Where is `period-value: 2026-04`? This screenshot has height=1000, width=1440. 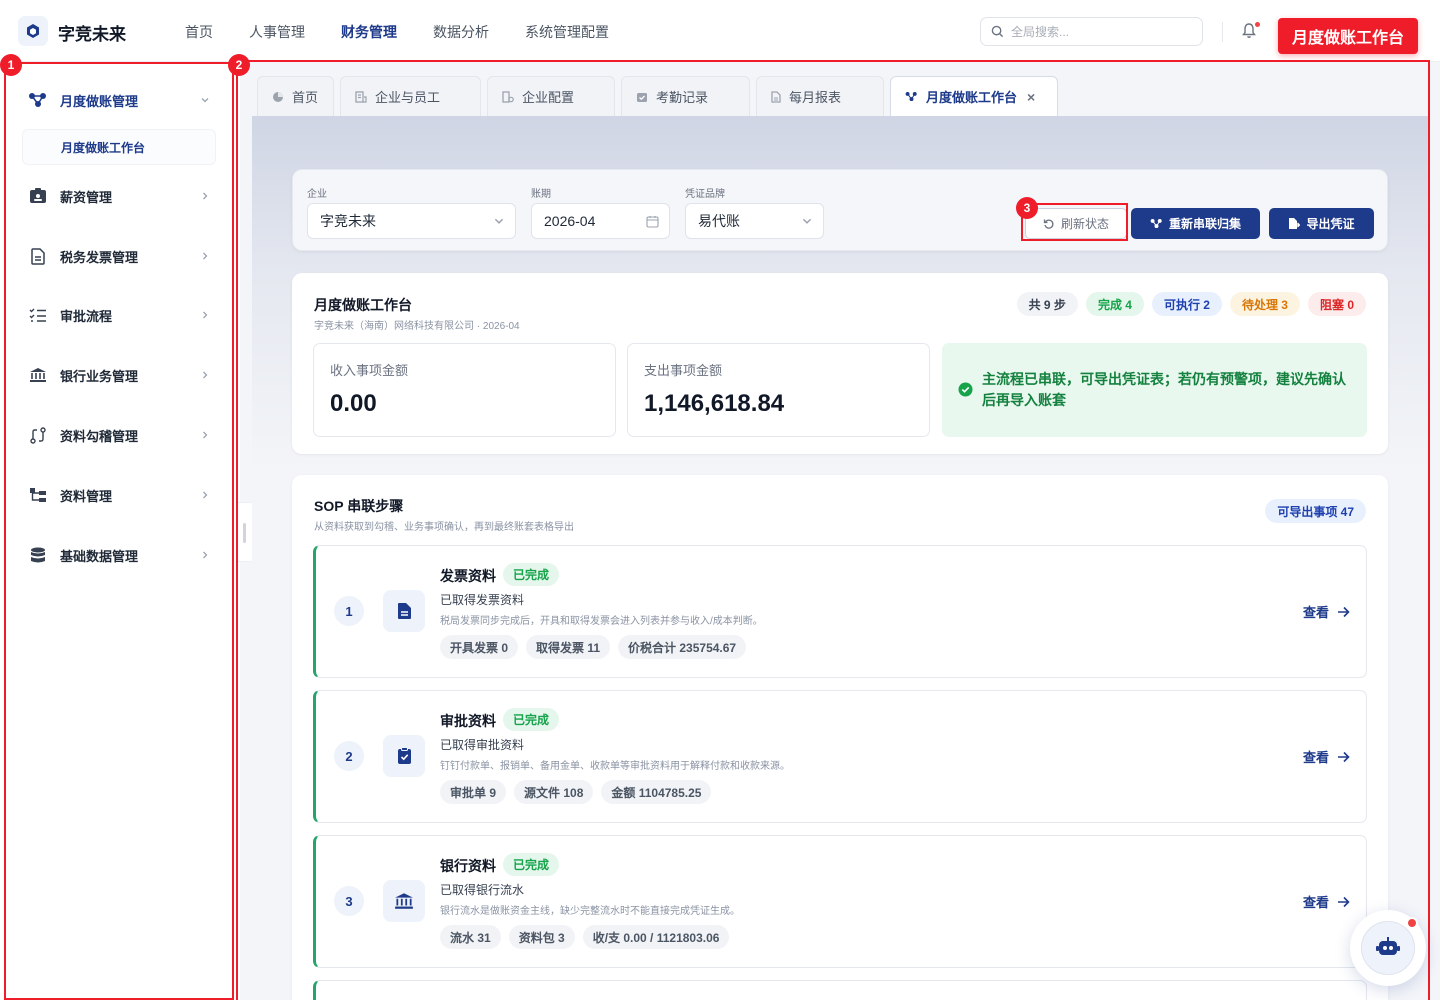 period-value: 2026-04 is located at coordinates (570, 221).